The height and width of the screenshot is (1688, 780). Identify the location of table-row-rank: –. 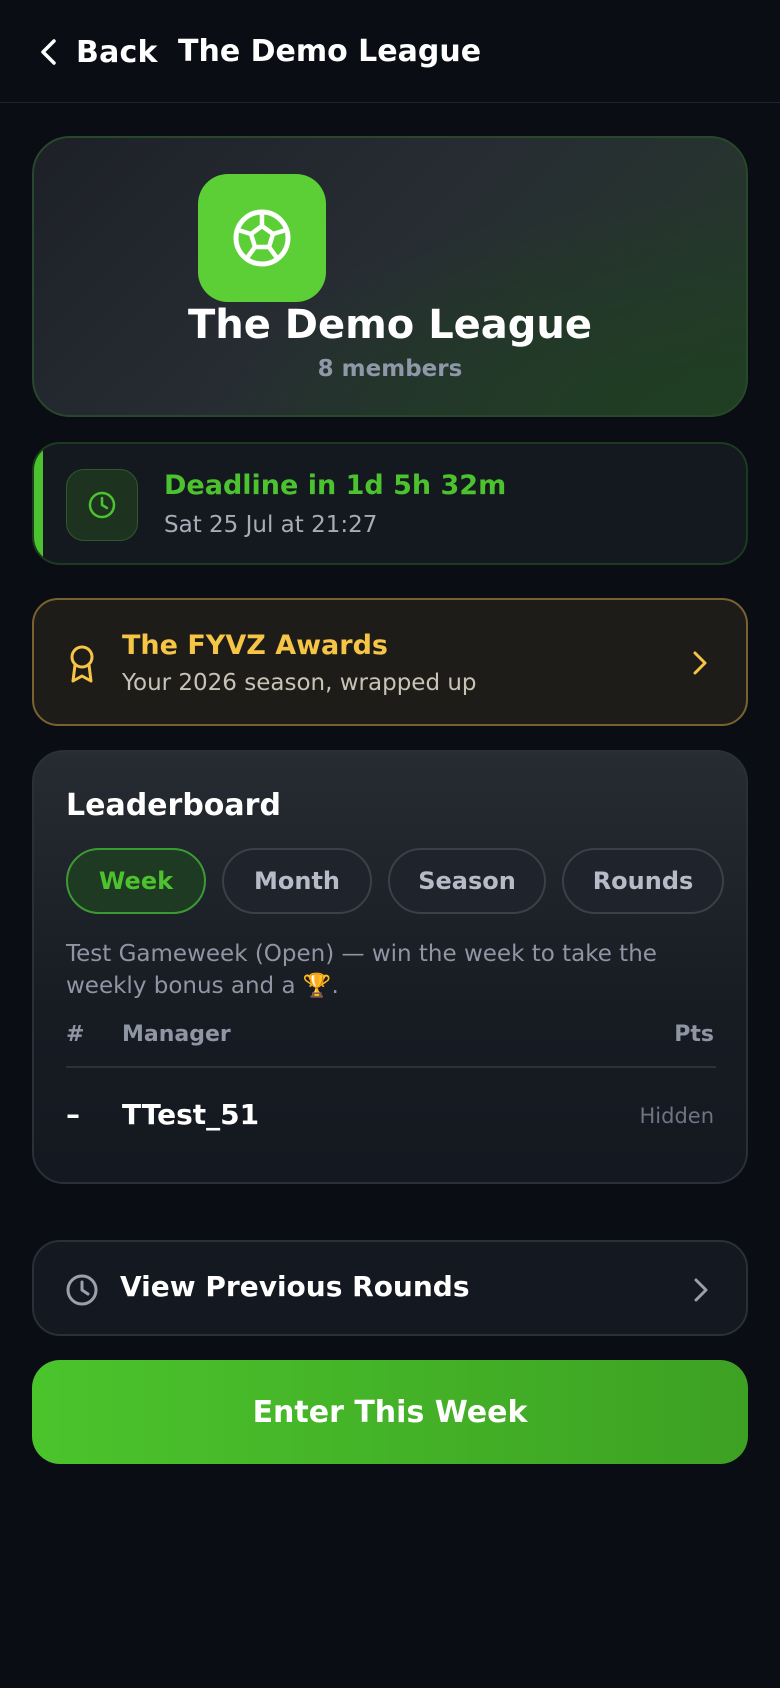
(73, 1114).